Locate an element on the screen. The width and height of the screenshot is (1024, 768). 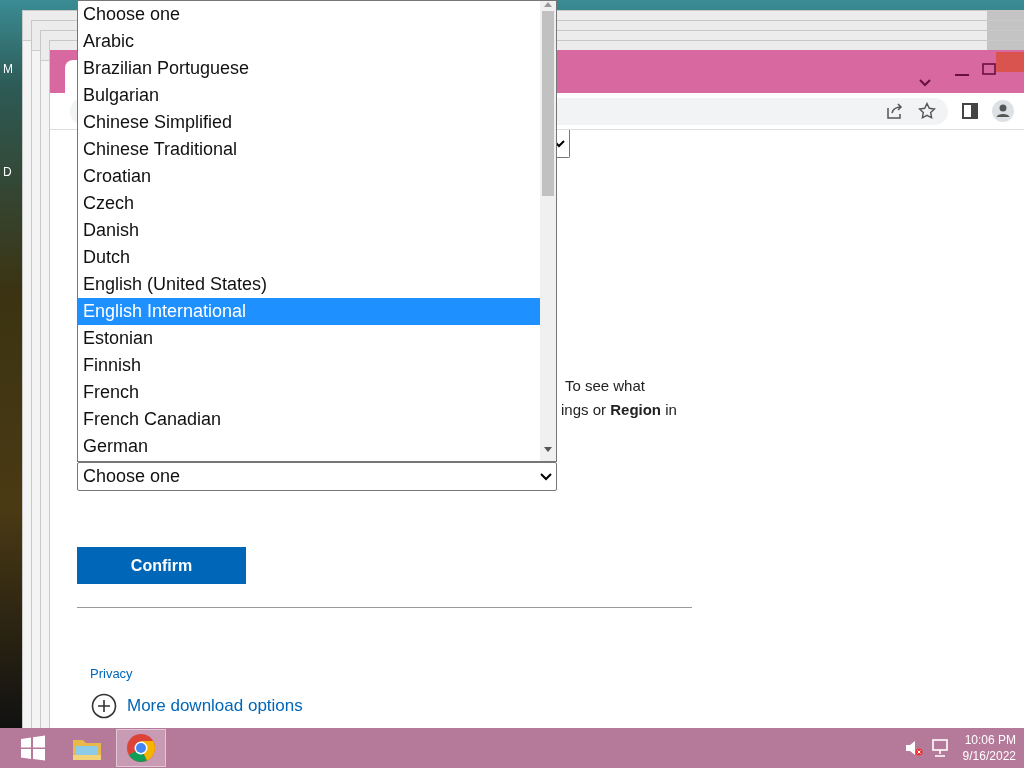
tab-search-icon is located at coordinates (925, 82).